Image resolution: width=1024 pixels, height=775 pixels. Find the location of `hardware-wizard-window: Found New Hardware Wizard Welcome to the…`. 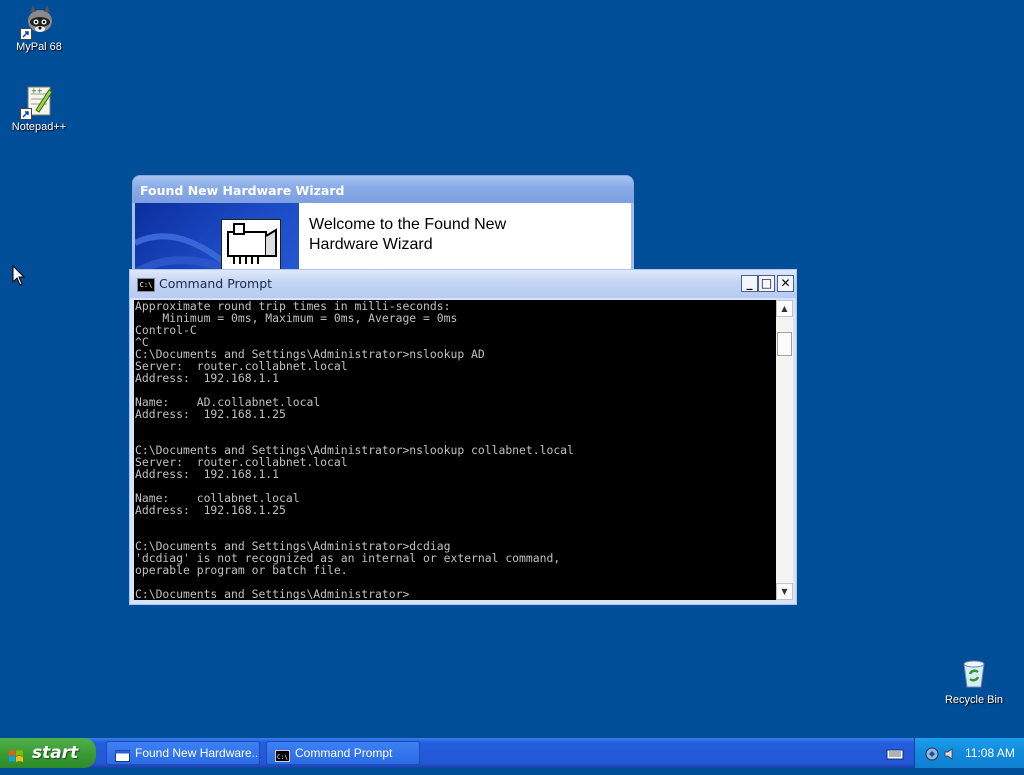

hardware-wizard-window: Found New Hardware Wizard Welcome to the… is located at coordinates (383, 225).